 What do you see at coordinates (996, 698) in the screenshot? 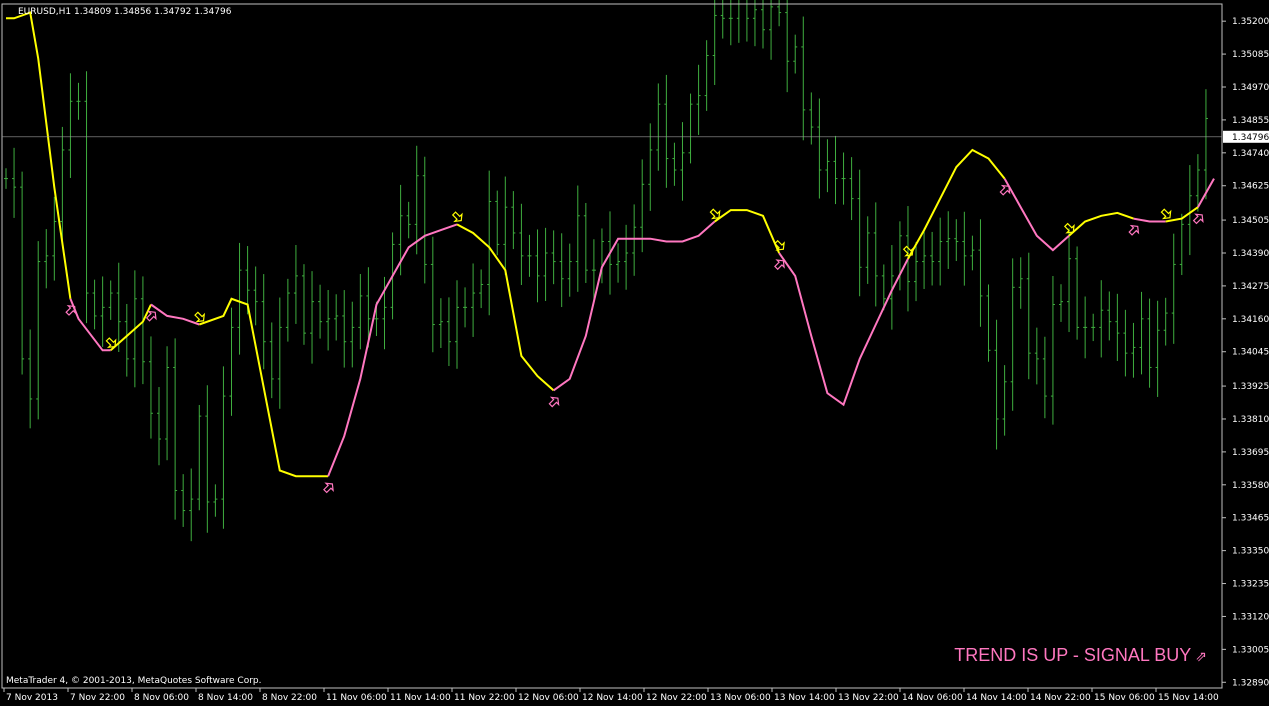
I see `x-tick-label: 14 Nov 14:00` at bounding box center [996, 698].